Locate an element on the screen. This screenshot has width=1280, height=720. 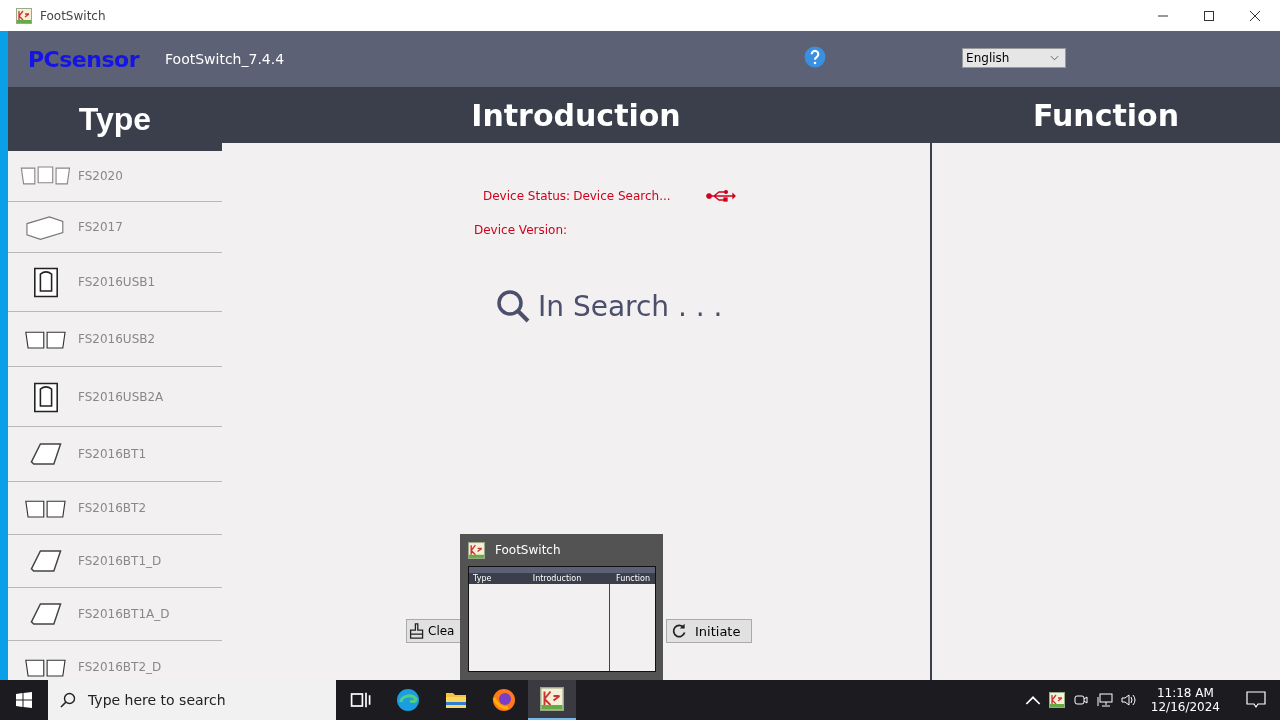
taskbar-preview-tooltip: FootSwitch Type Introduction Function is located at coordinates (561, 607).